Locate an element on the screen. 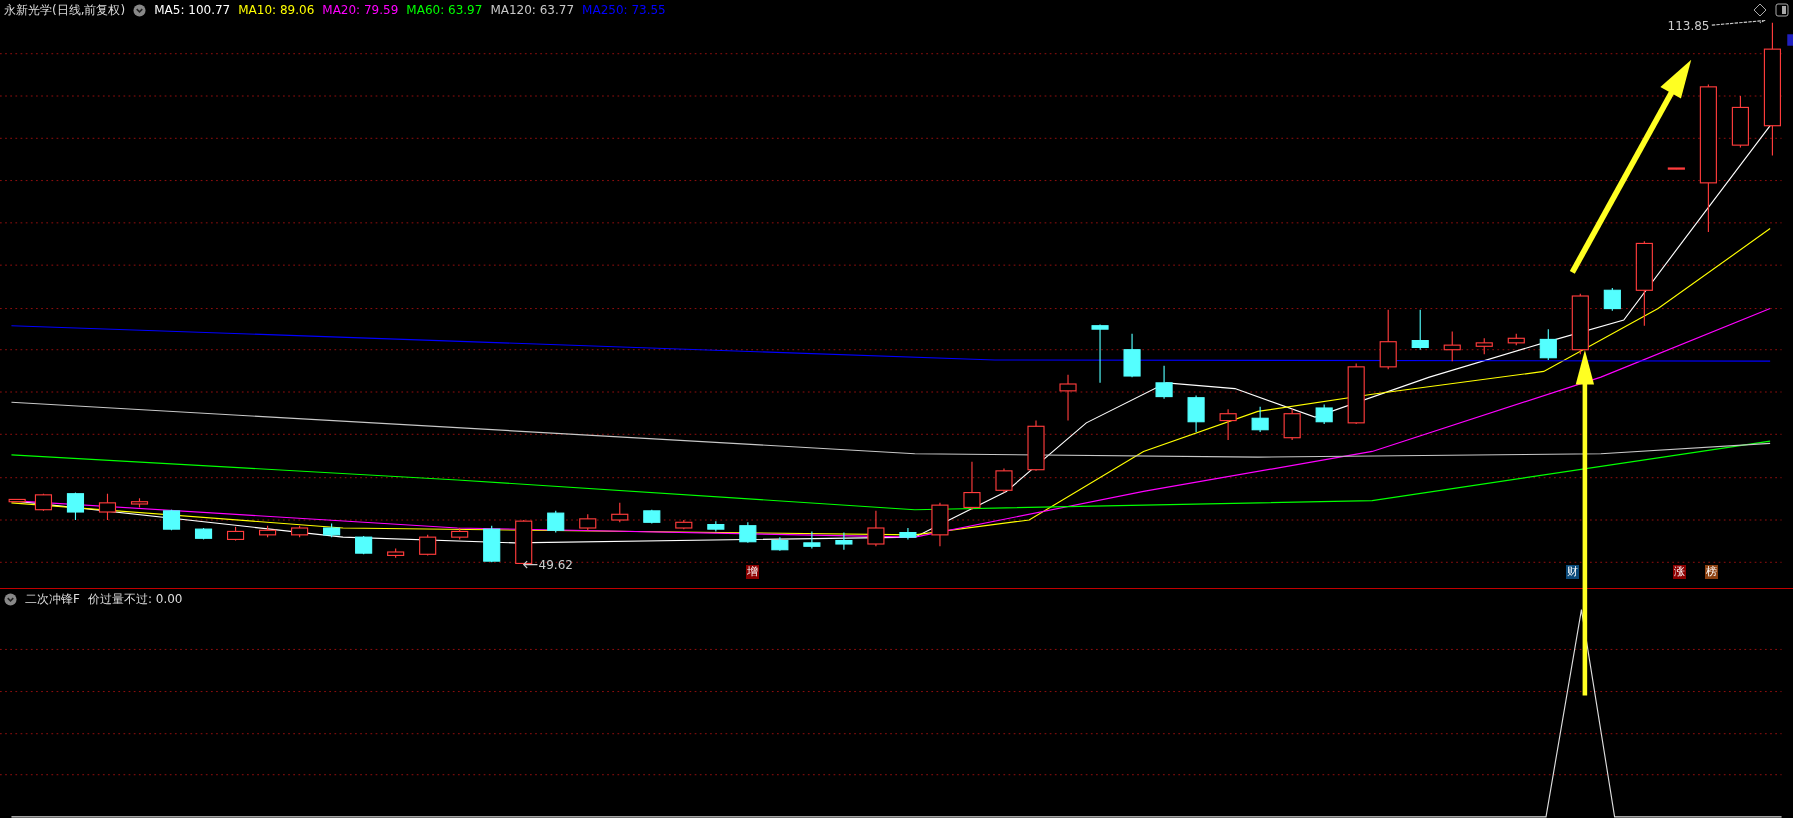 This screenshot has height=818, width=1793. moving-average-value: MA10: 89.06 is located at coordinates (276, 10).